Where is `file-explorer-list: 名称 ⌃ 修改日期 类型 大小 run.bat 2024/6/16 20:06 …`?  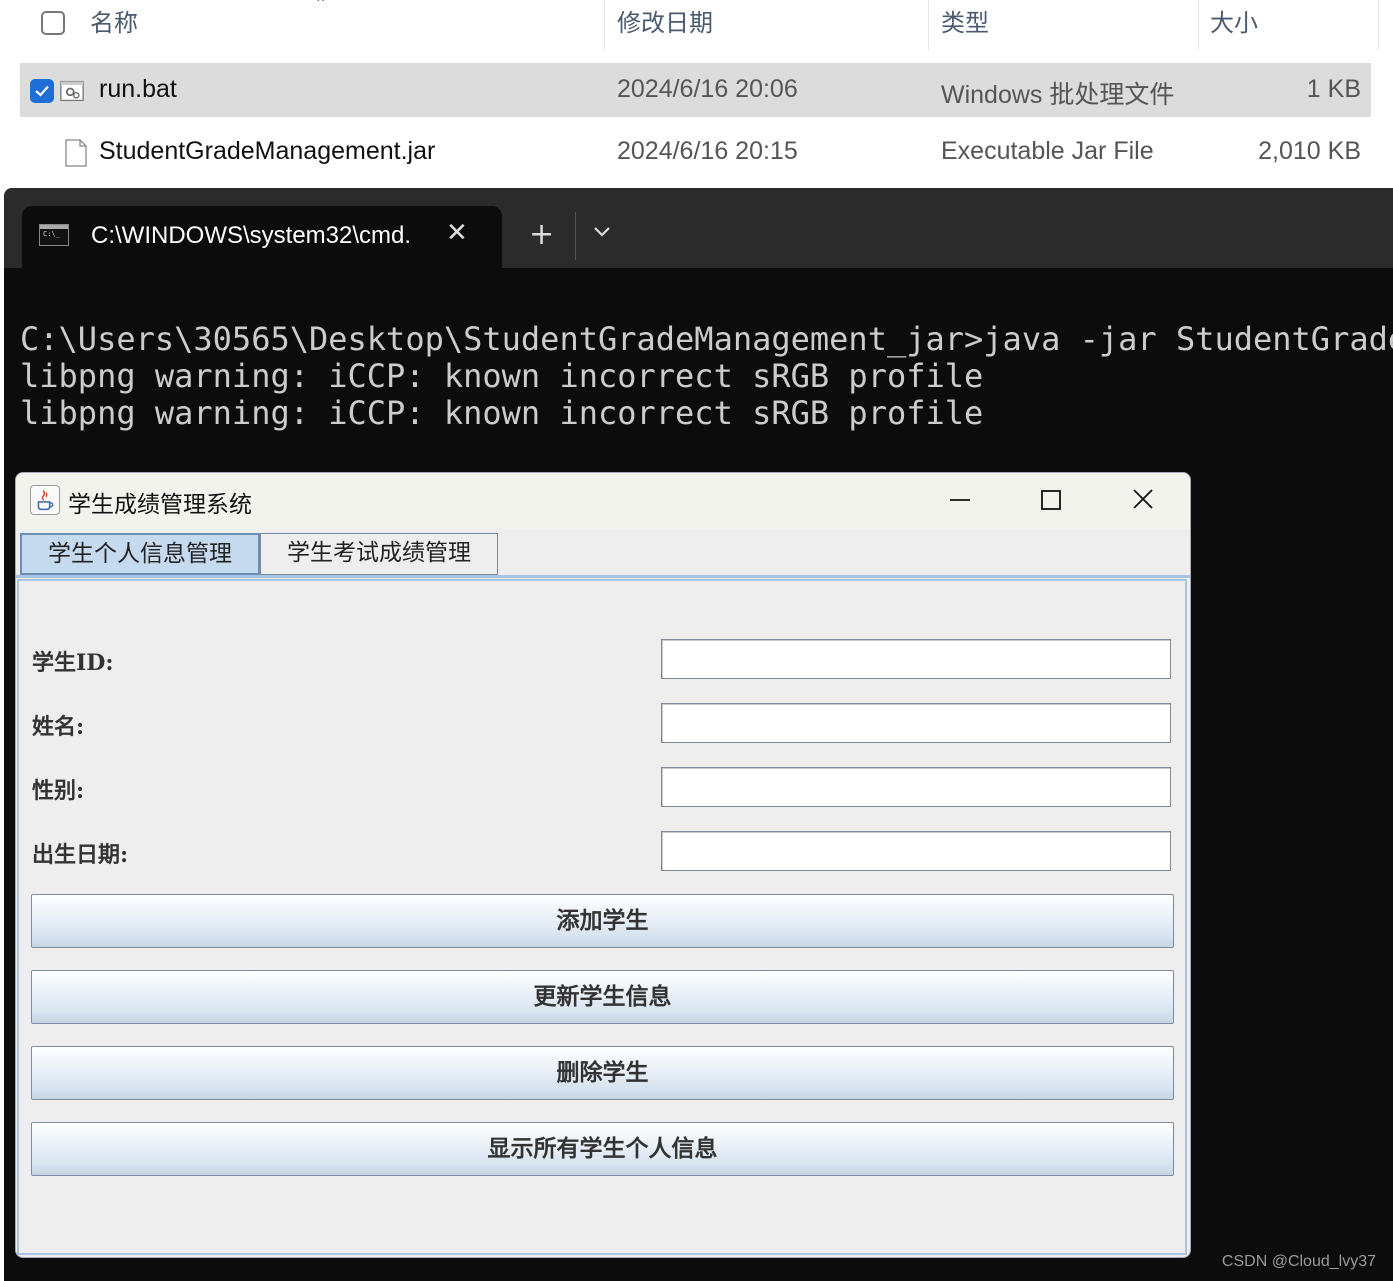 file-explorer-list: 名称 ⌃ 修改日期 类型 大小 run.bat 2024/6/16 20:06 … is located at coordinates (696, 95).